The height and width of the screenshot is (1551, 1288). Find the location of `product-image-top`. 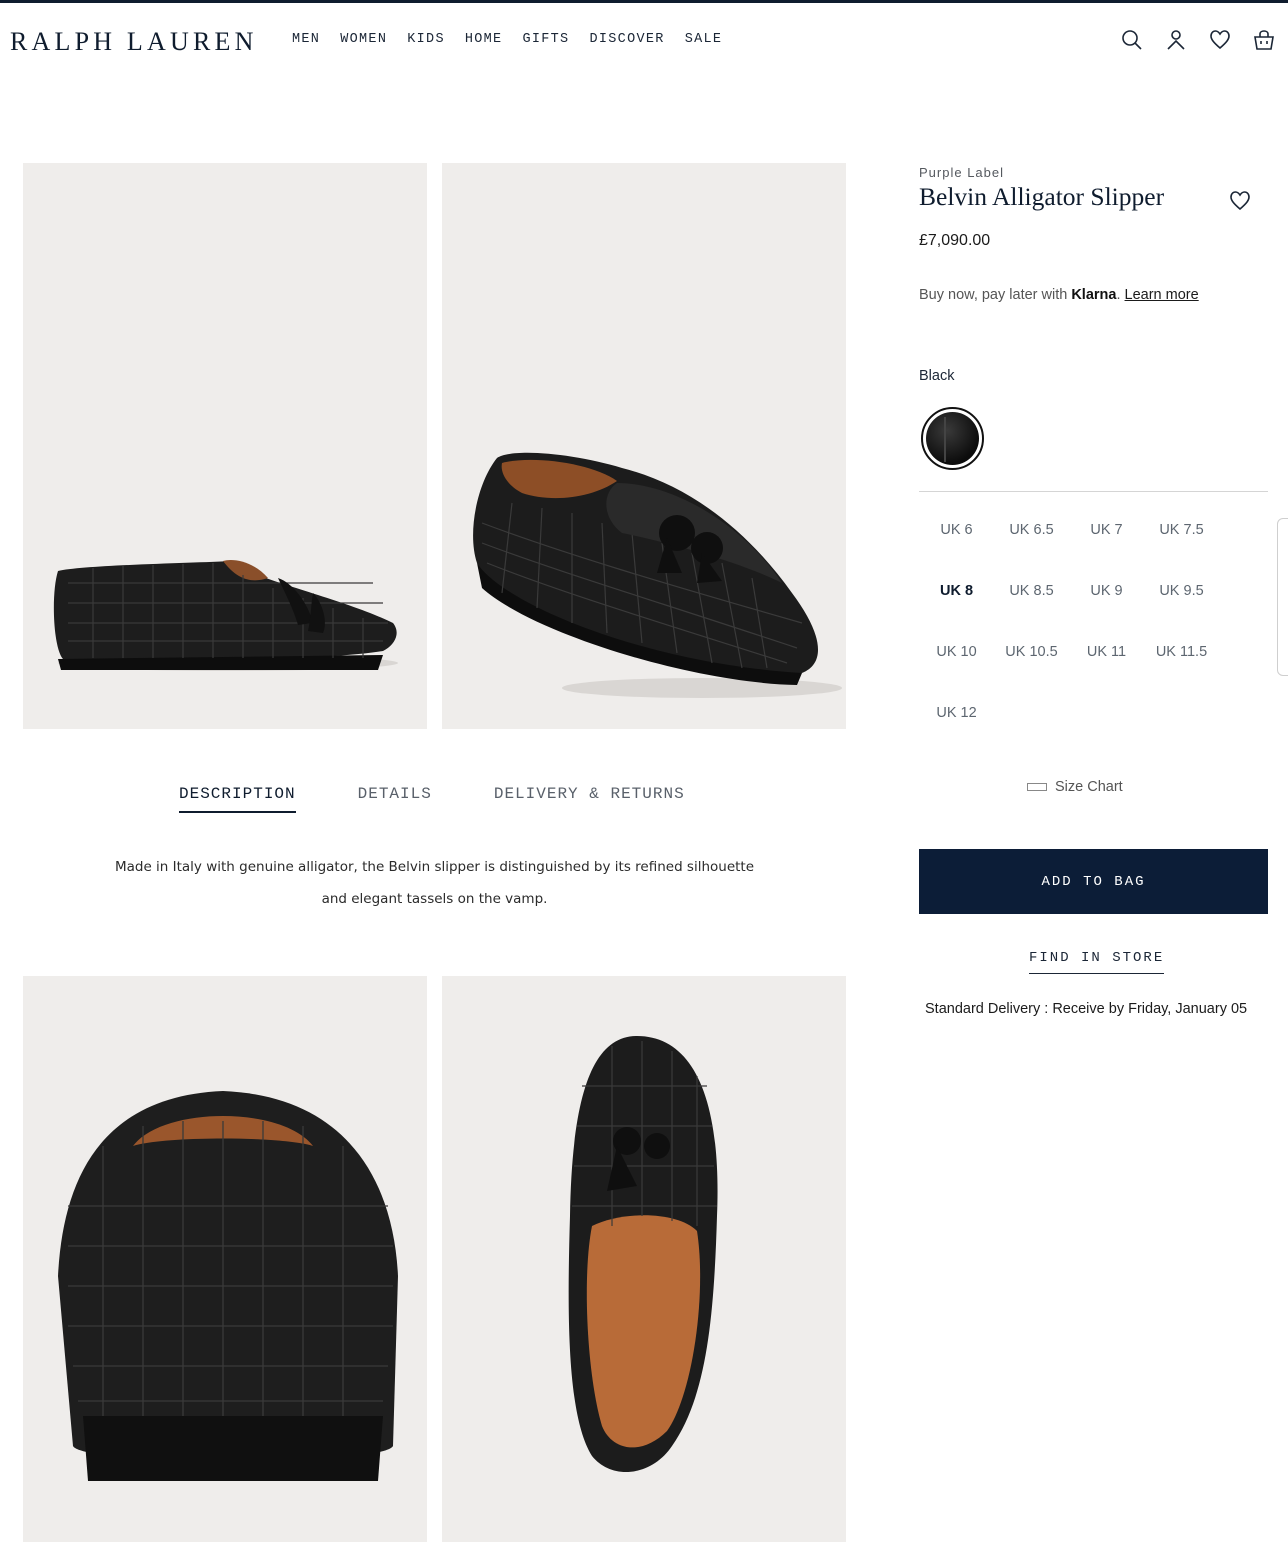

product-image-top is located at coordinates (644, 1259).